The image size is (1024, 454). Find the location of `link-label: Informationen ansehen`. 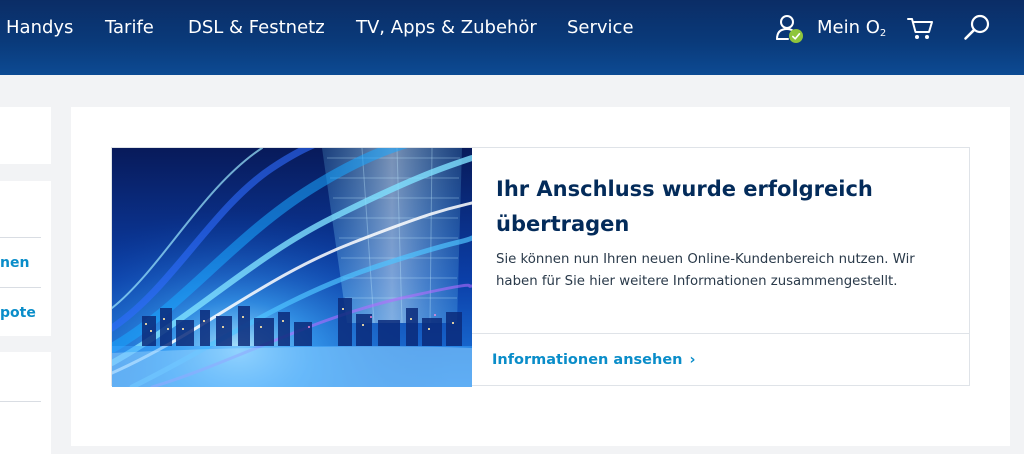

link-label: Informationen ansehen is located at coordinates (587, 360).